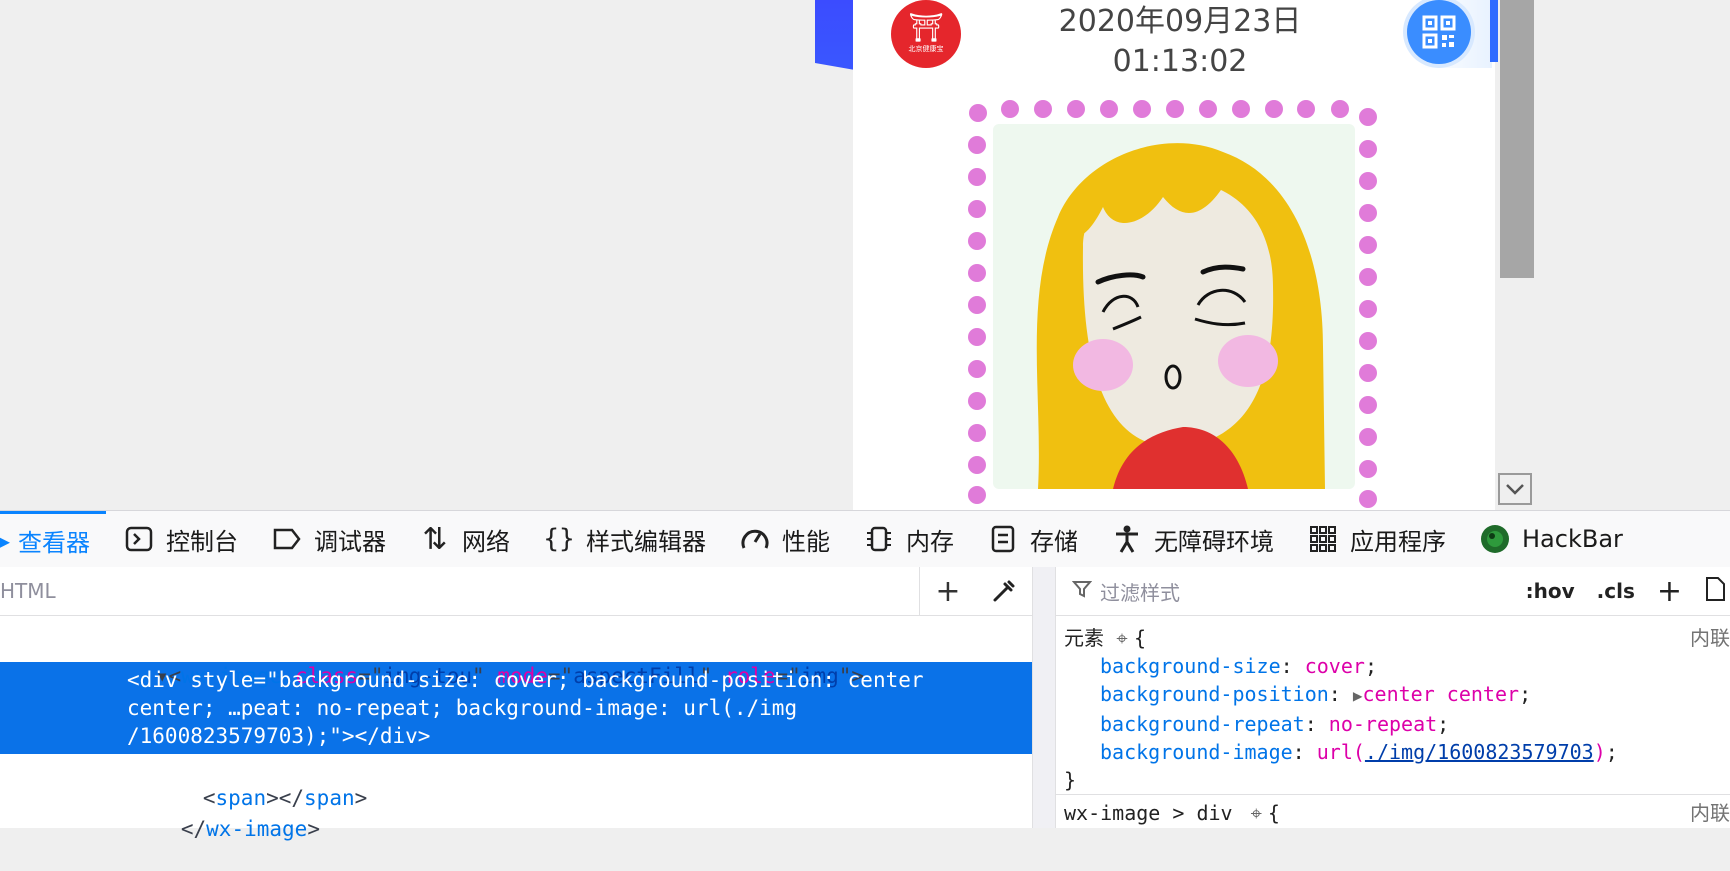 The width and height of the screenshot is (1730, 871). I want to click on property-name: background-size, so click(1190, 666).